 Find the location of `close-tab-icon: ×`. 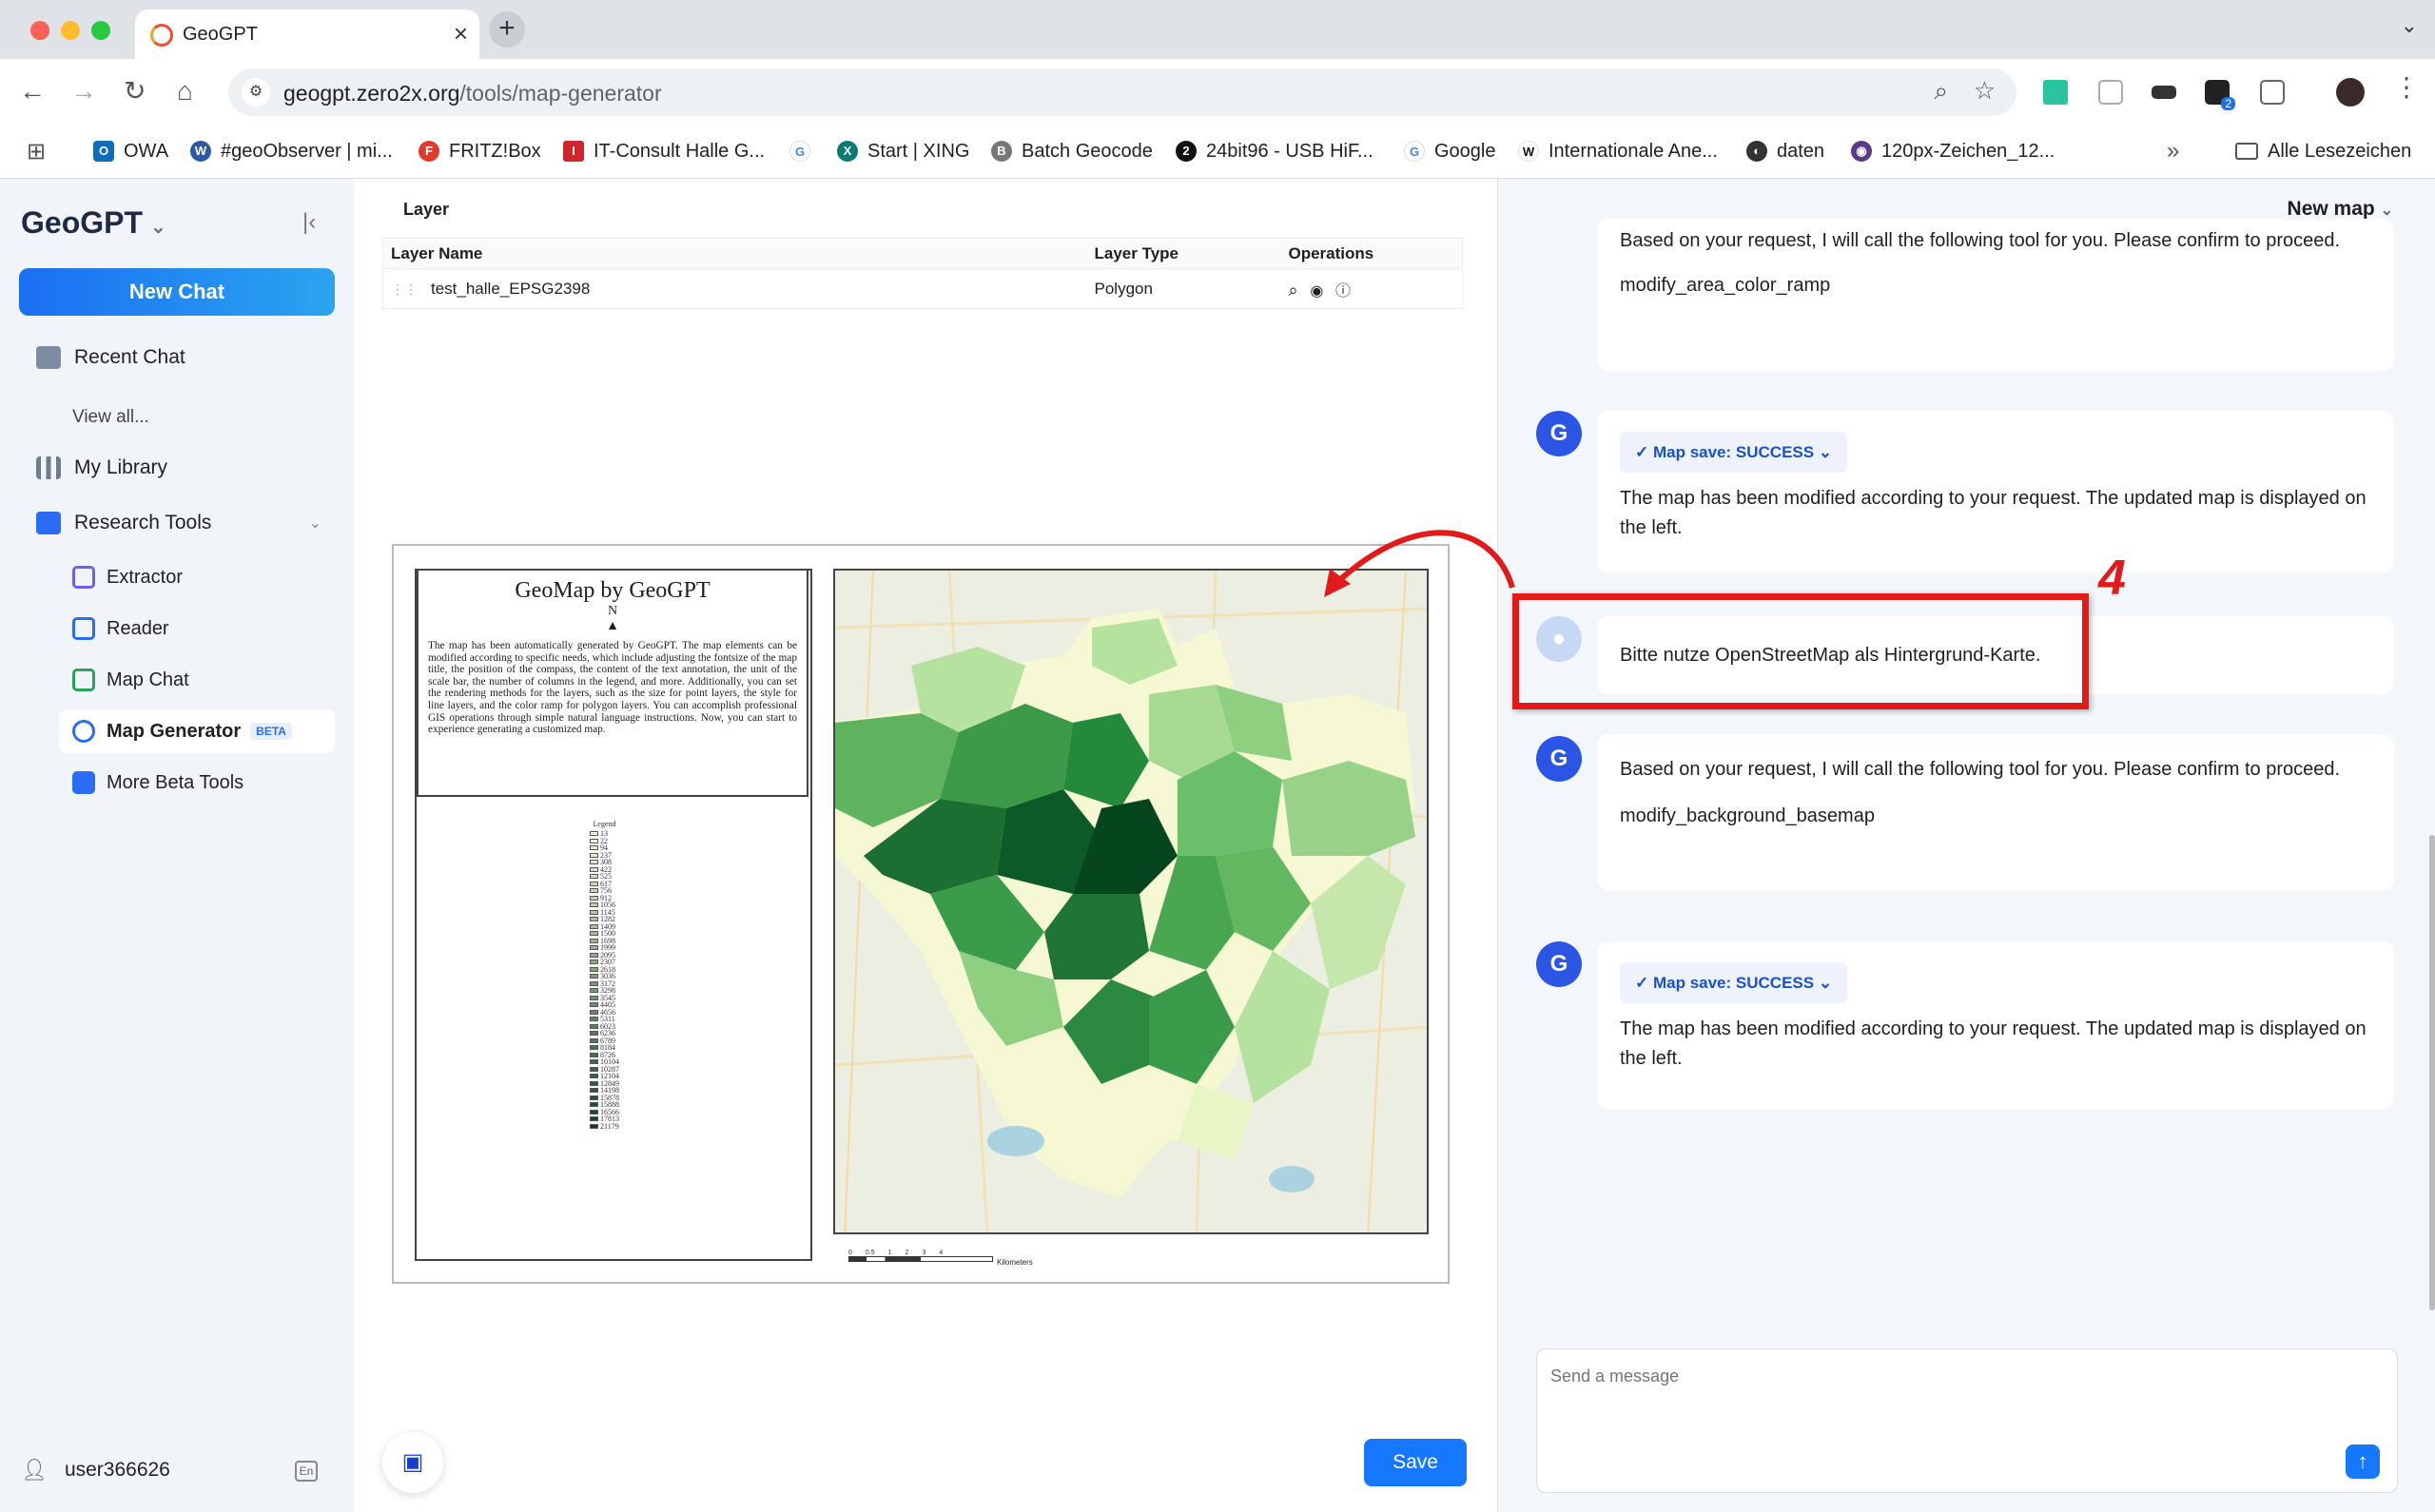

close-tab-icon: × is located at coordinates (461, 33).